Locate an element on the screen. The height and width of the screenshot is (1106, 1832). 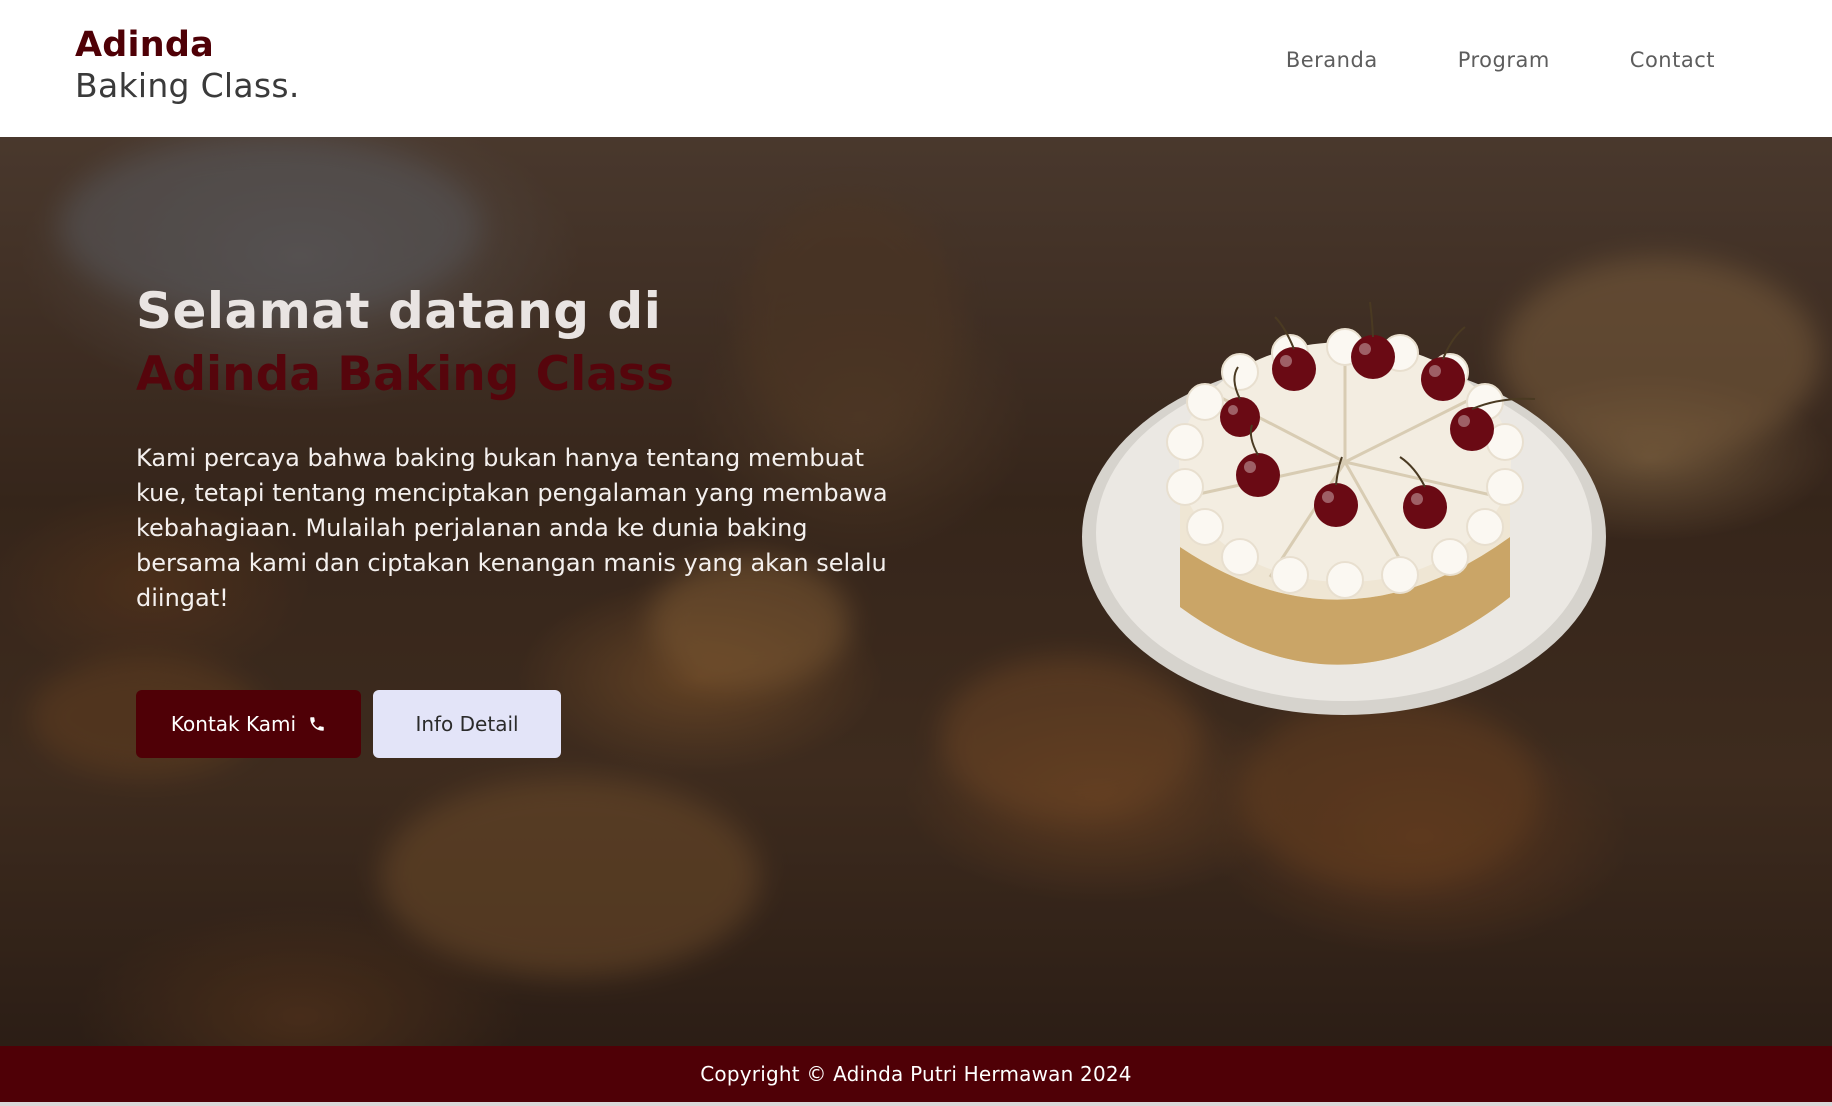
contact-button-label: Kontak Kami is located at coordinates (233, 724).